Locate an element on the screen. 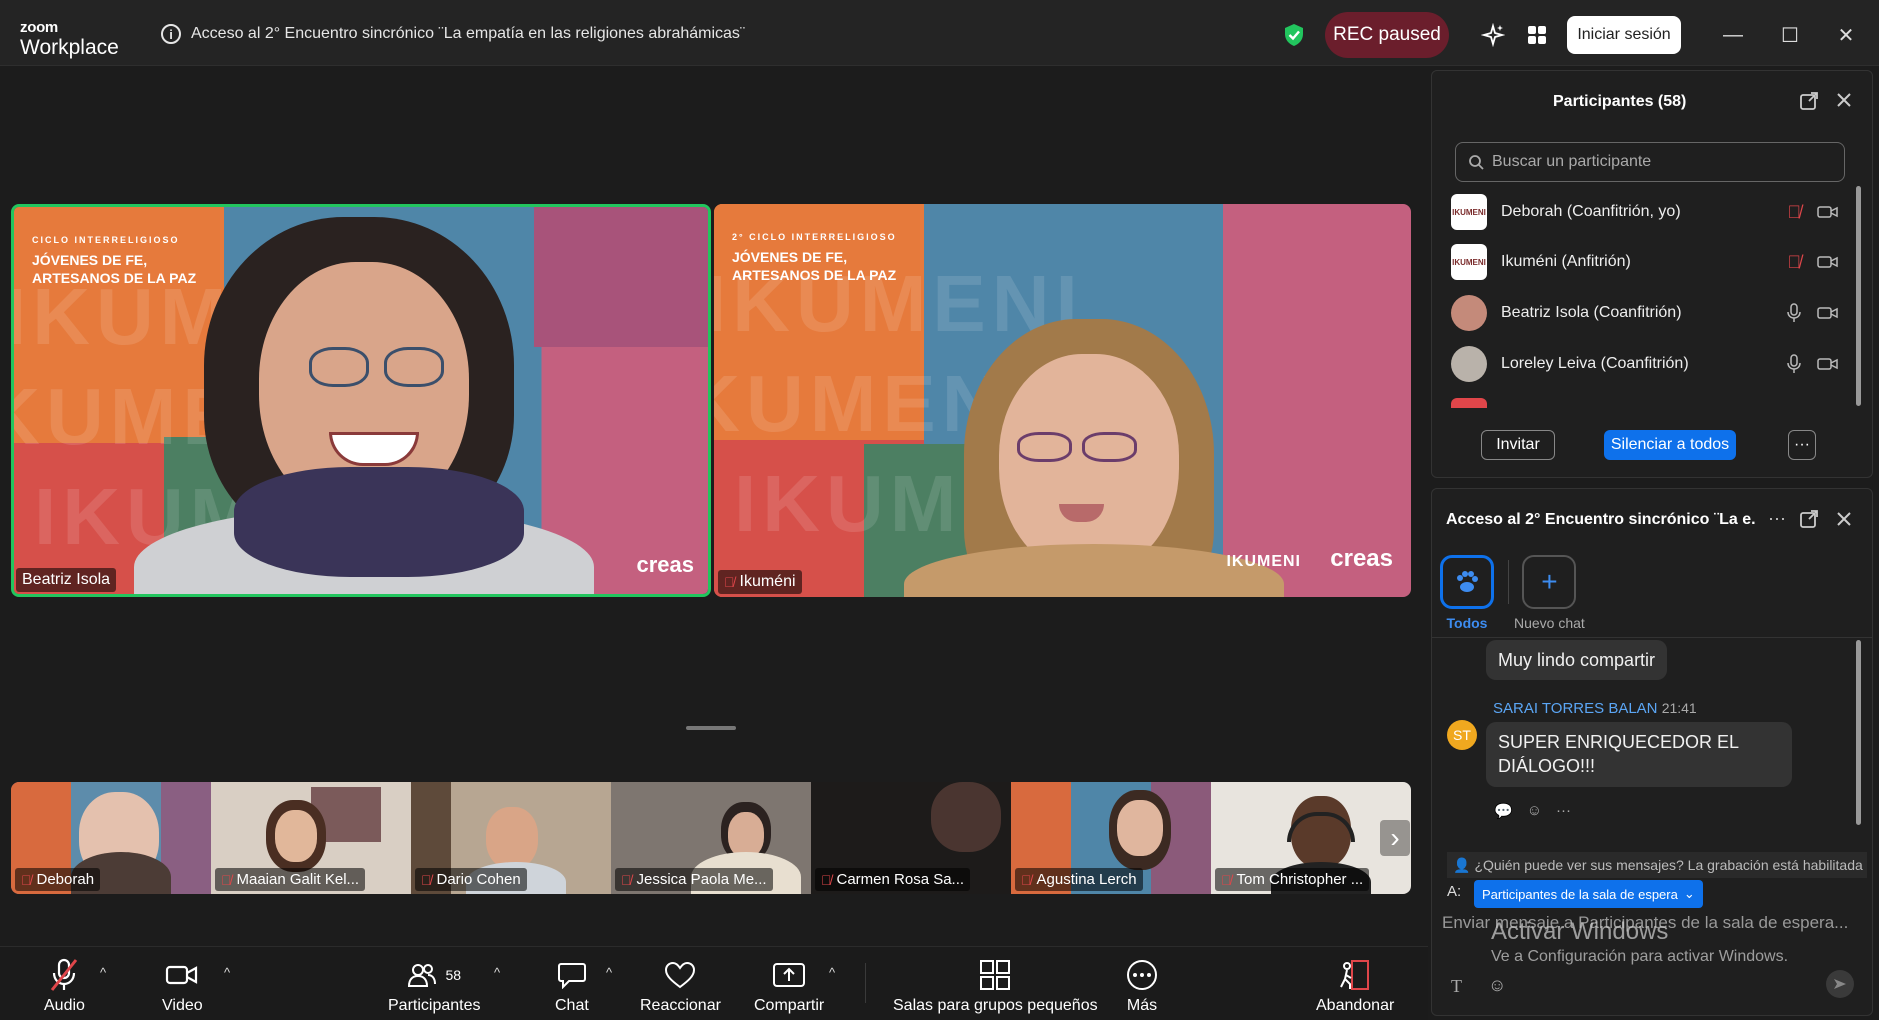 The height and width of the screenshot is (1020, 1879). reply-icon: 💬 is located at coordinates (1503, 811).